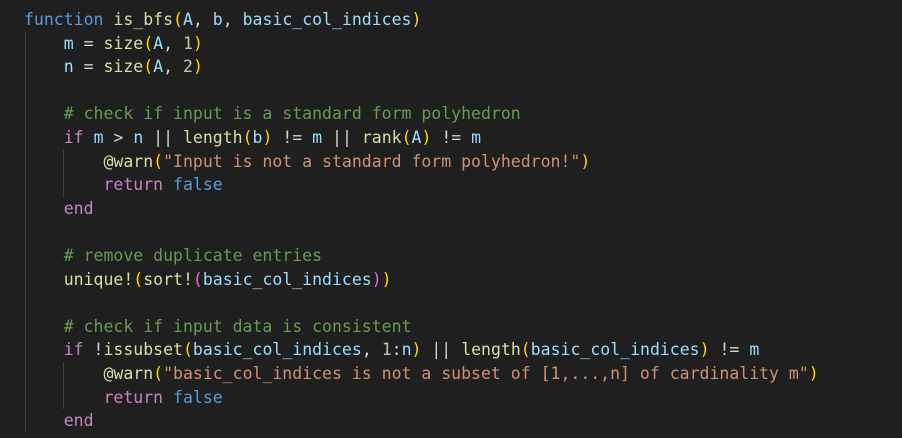 This screenshot has height=438, width=902. I want to click on comment-token: # remove duplicate entries, so click(193, 255).